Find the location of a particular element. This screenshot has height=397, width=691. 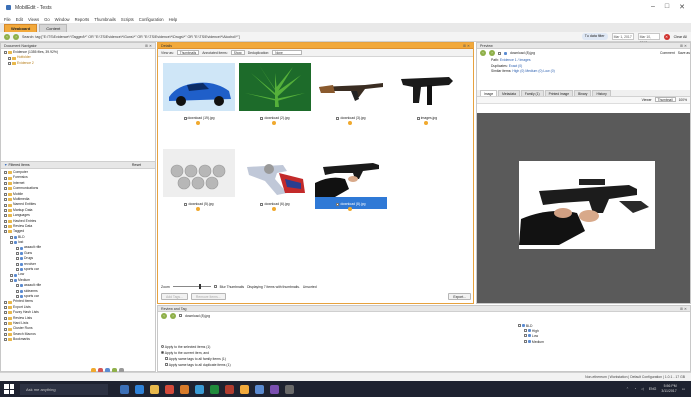

menu-reports: Reports is located at coordinates (82, 19).